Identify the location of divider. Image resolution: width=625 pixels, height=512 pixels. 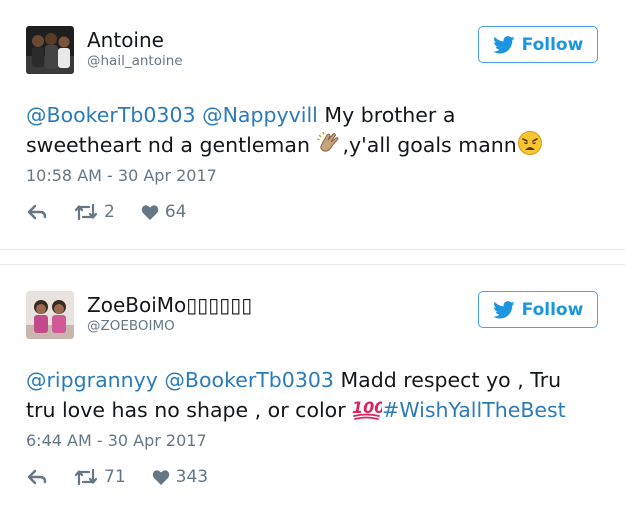
(312, 249).